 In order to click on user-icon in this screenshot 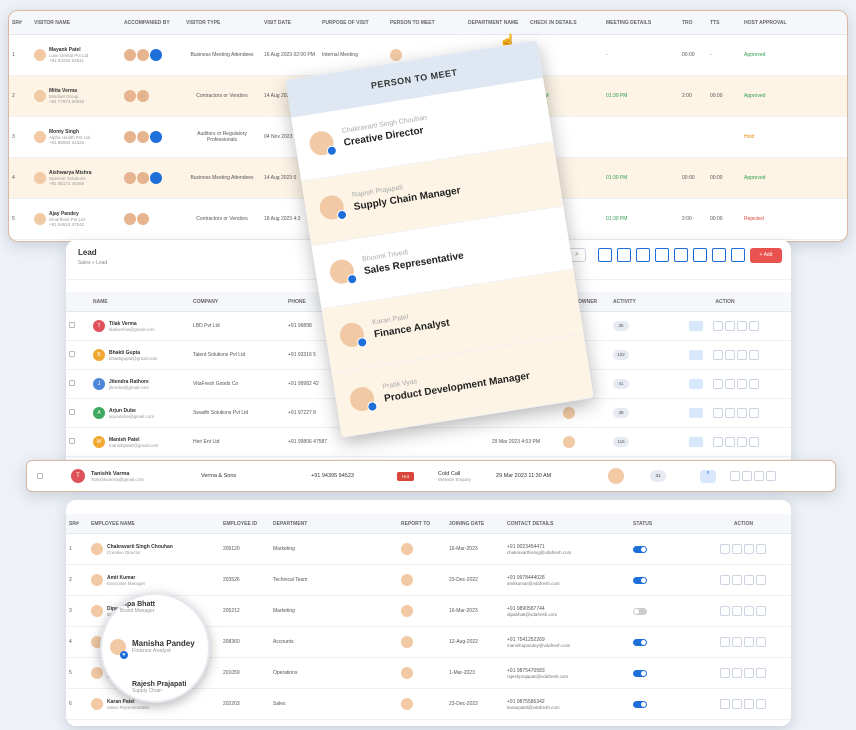, I will do `click(643, 255)`.